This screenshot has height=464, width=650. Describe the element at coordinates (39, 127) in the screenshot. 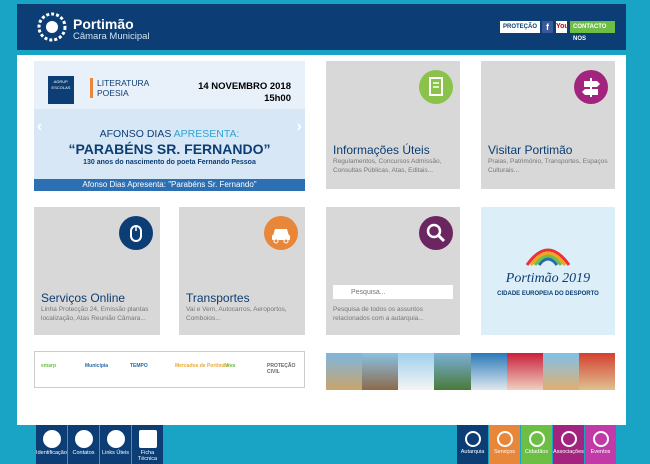

I see `slider-prev-icon: ‹` at that location.